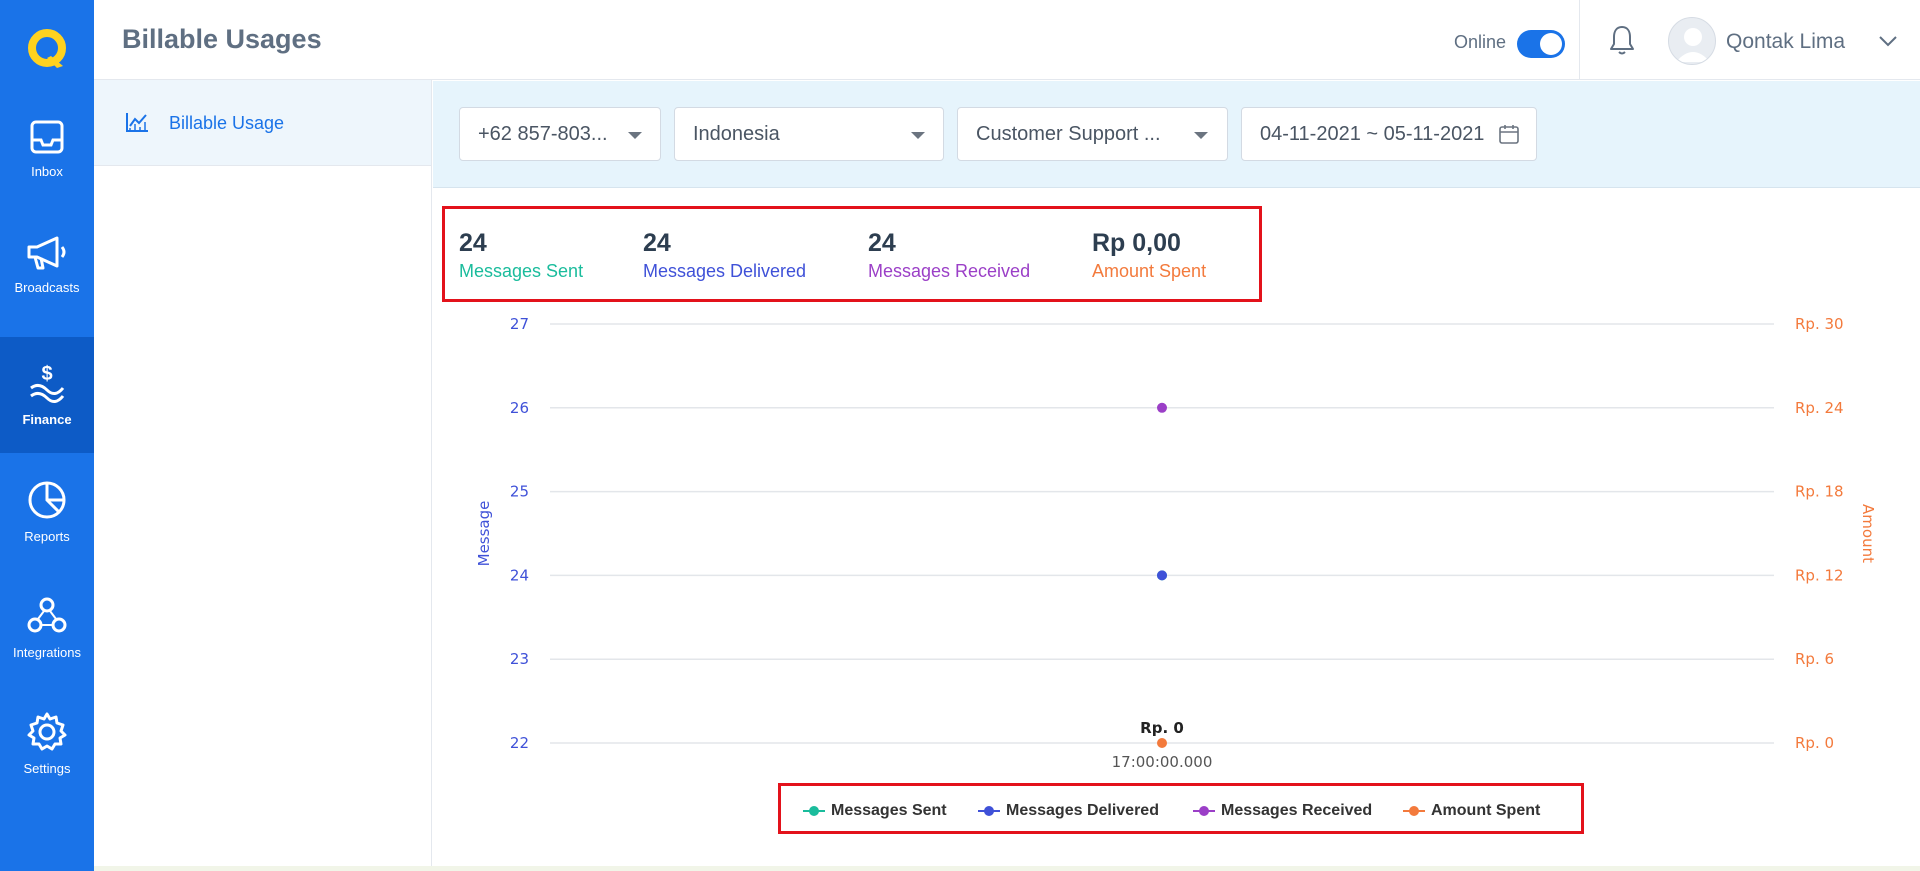 This screenshot has width=1920, height=871. What do you see at coordinates (47, 768) in the screenshot?
I see `nav-label-settings: Settings` at bounding box center [47, 768].